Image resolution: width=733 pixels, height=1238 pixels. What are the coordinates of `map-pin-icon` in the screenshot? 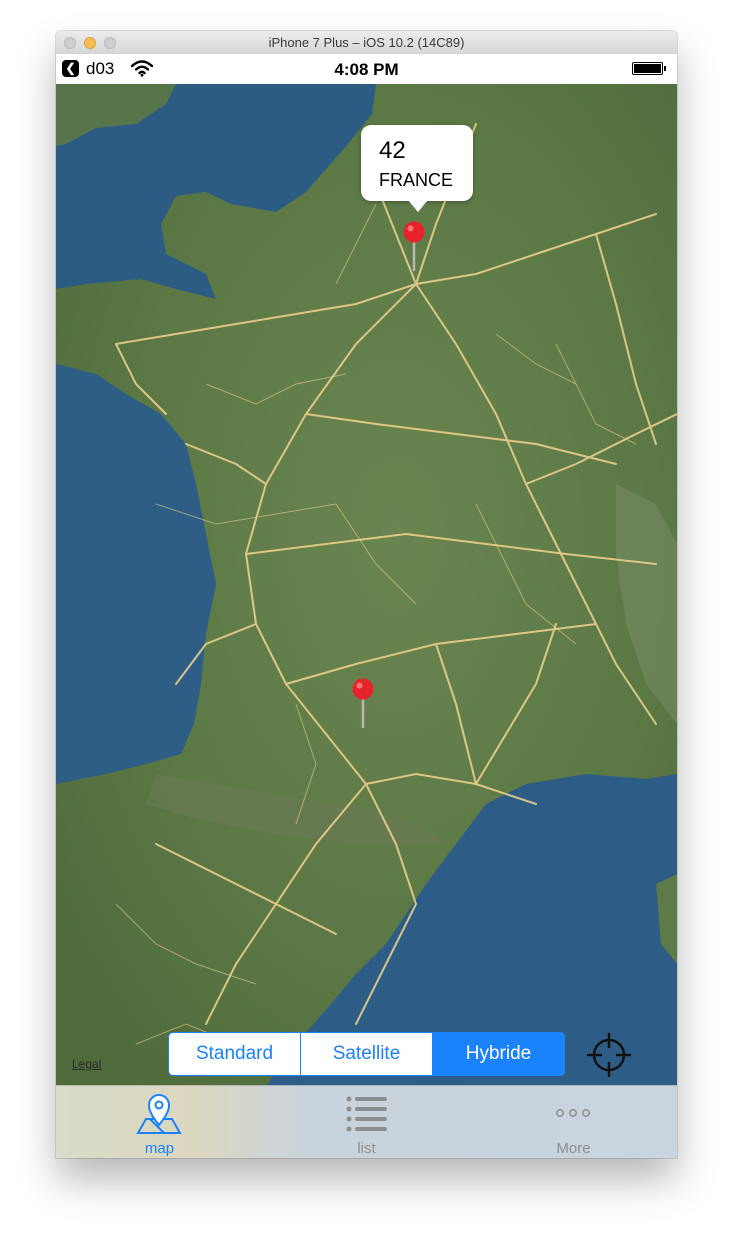 It's located at (159, 1114).